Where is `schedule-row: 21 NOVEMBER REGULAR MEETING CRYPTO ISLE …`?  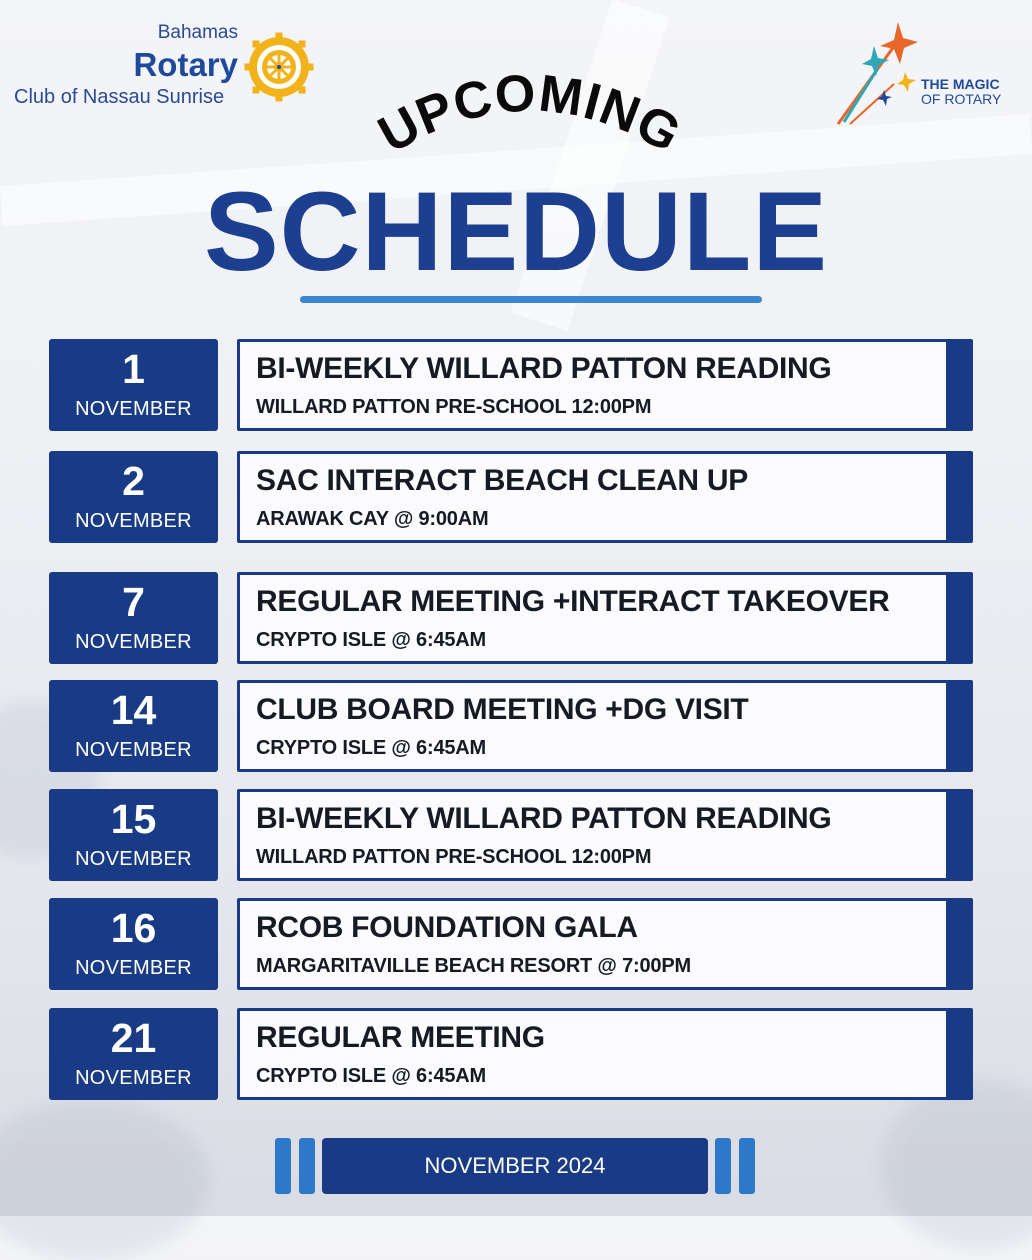 schedule-row: 21 NOVEMBER REGULAR MEETING CRYPTO ISLE … is located at coordinates (511, 1054).